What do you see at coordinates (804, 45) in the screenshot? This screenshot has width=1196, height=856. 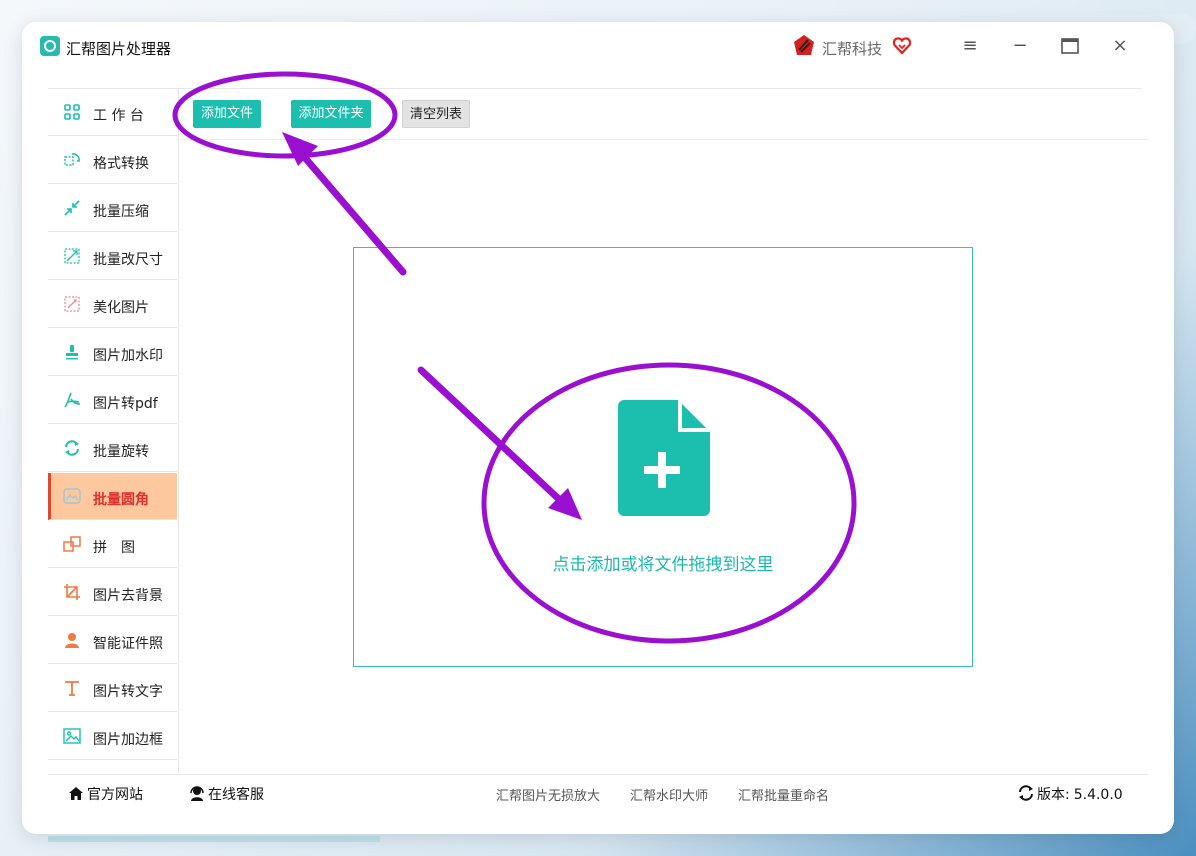 I see `brand-logo-icon` at bounding box center [804, 45].